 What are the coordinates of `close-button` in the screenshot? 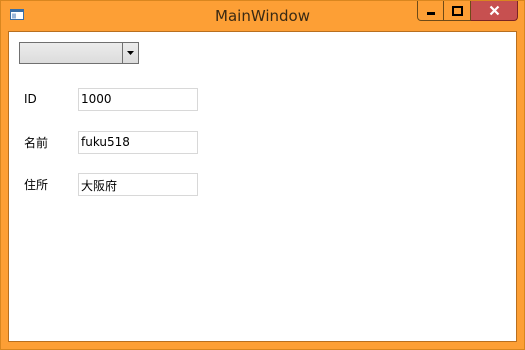 It's located at (494, 11).